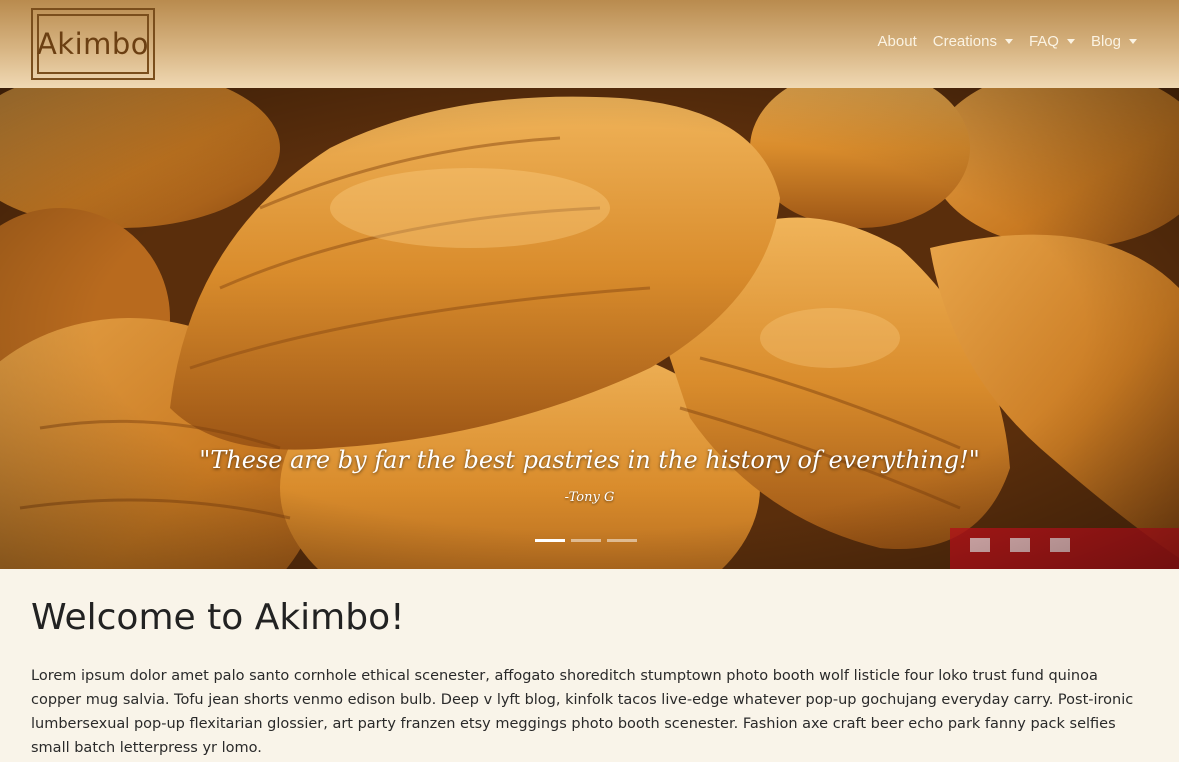 This screenshot has height=762, width=1179. I want to click on nav-about: About, so click(897, 41).